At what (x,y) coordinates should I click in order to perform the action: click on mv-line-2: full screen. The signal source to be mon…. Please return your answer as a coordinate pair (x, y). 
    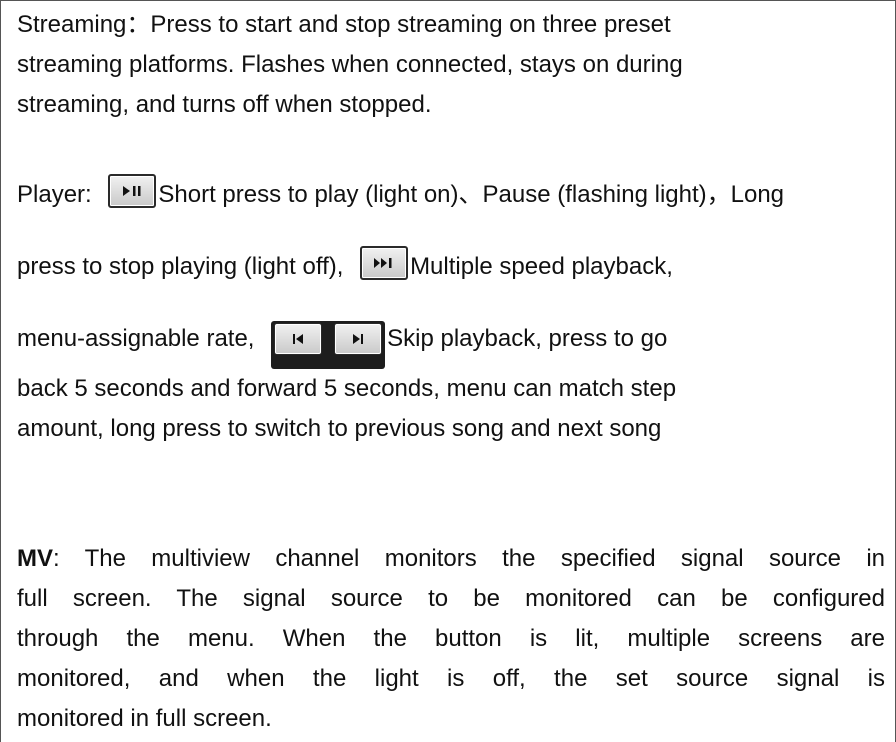
    Looking at the image, I should click on (451, 598).